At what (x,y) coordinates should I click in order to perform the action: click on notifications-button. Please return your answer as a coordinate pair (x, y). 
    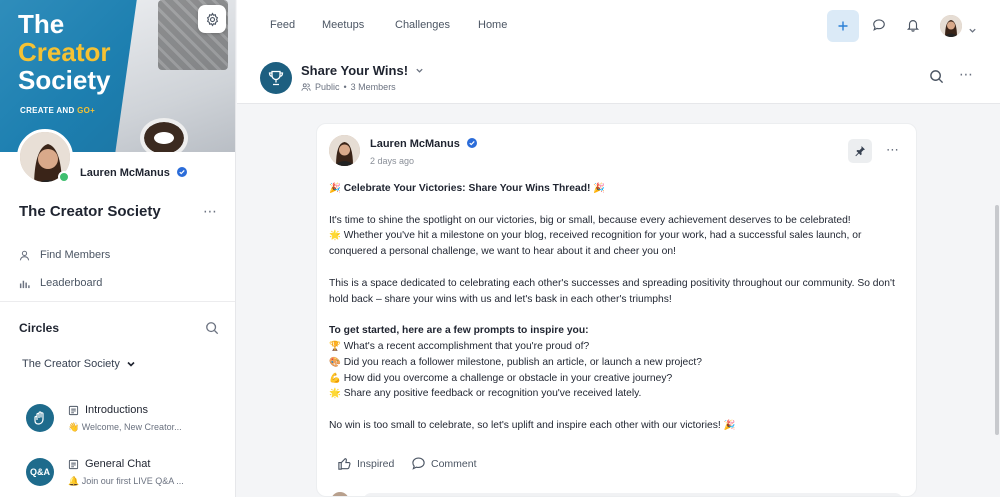
    Looking at the image, I should click on (913, 27).